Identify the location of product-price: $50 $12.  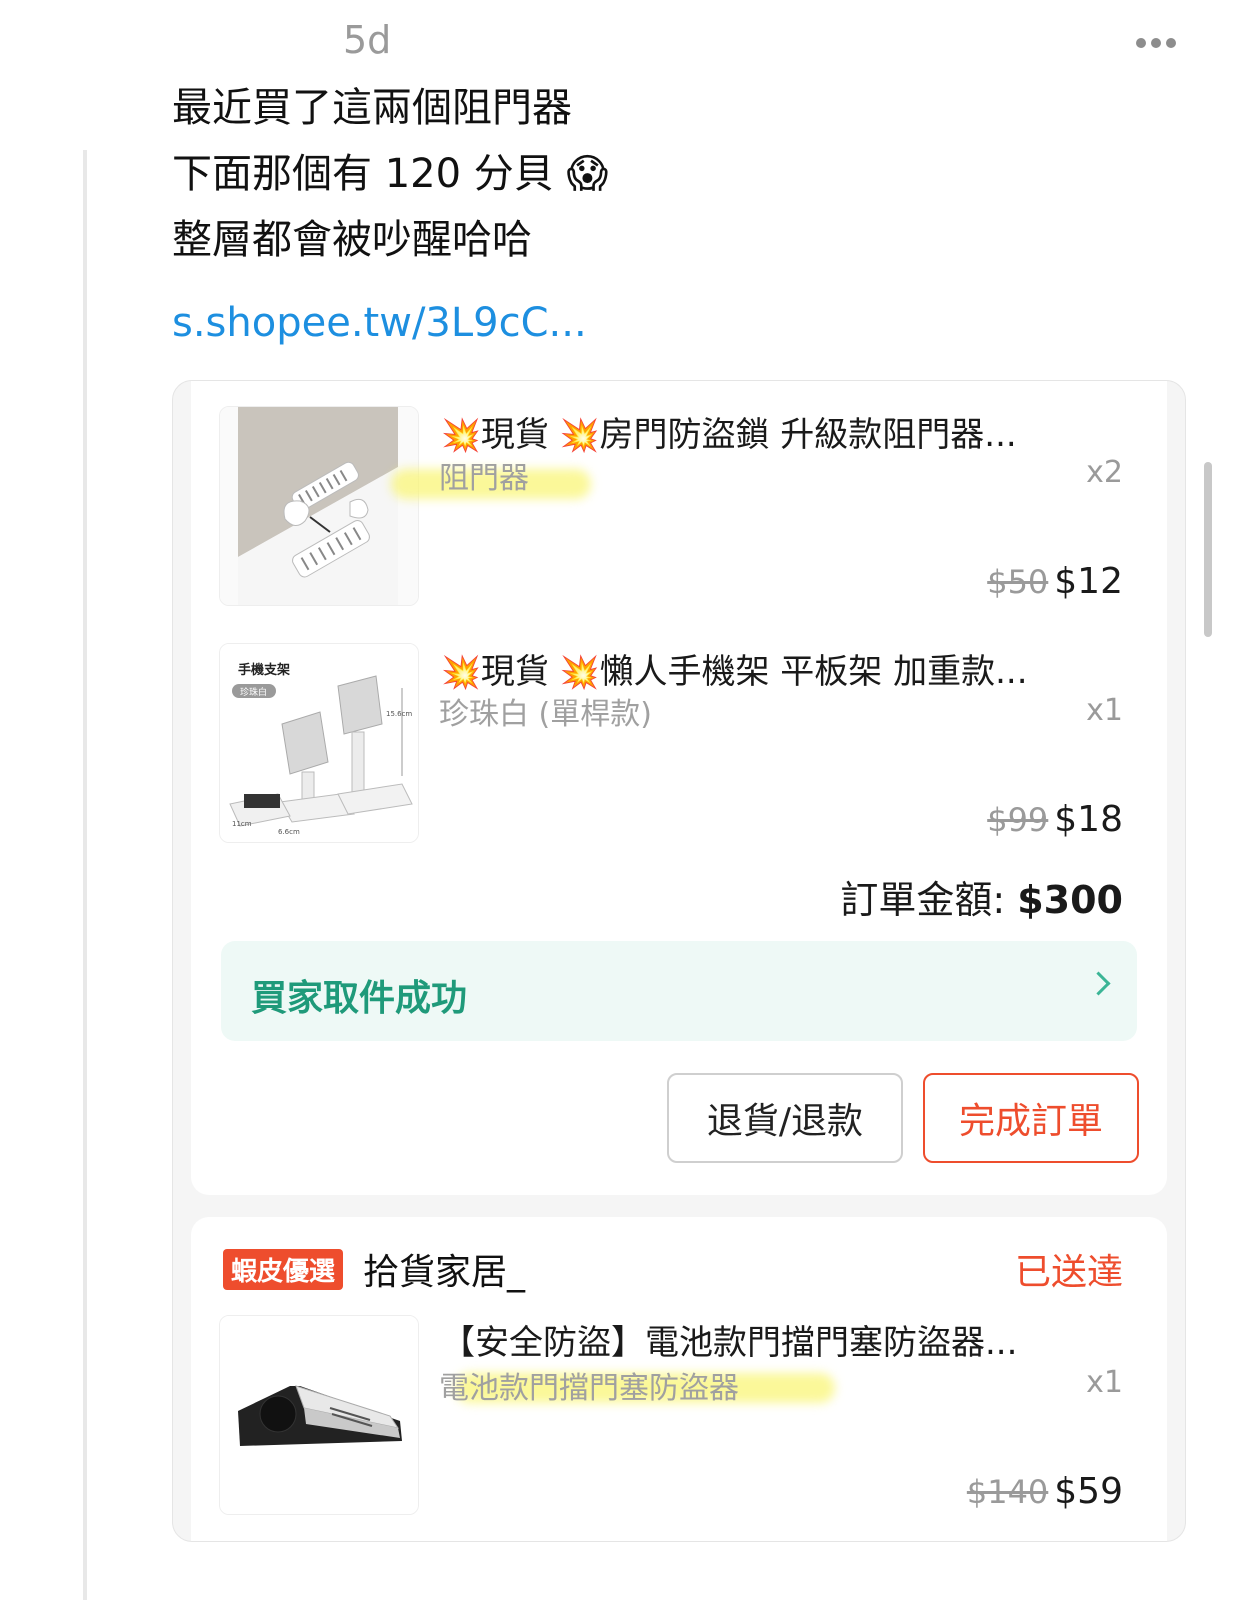
(1055, 581).